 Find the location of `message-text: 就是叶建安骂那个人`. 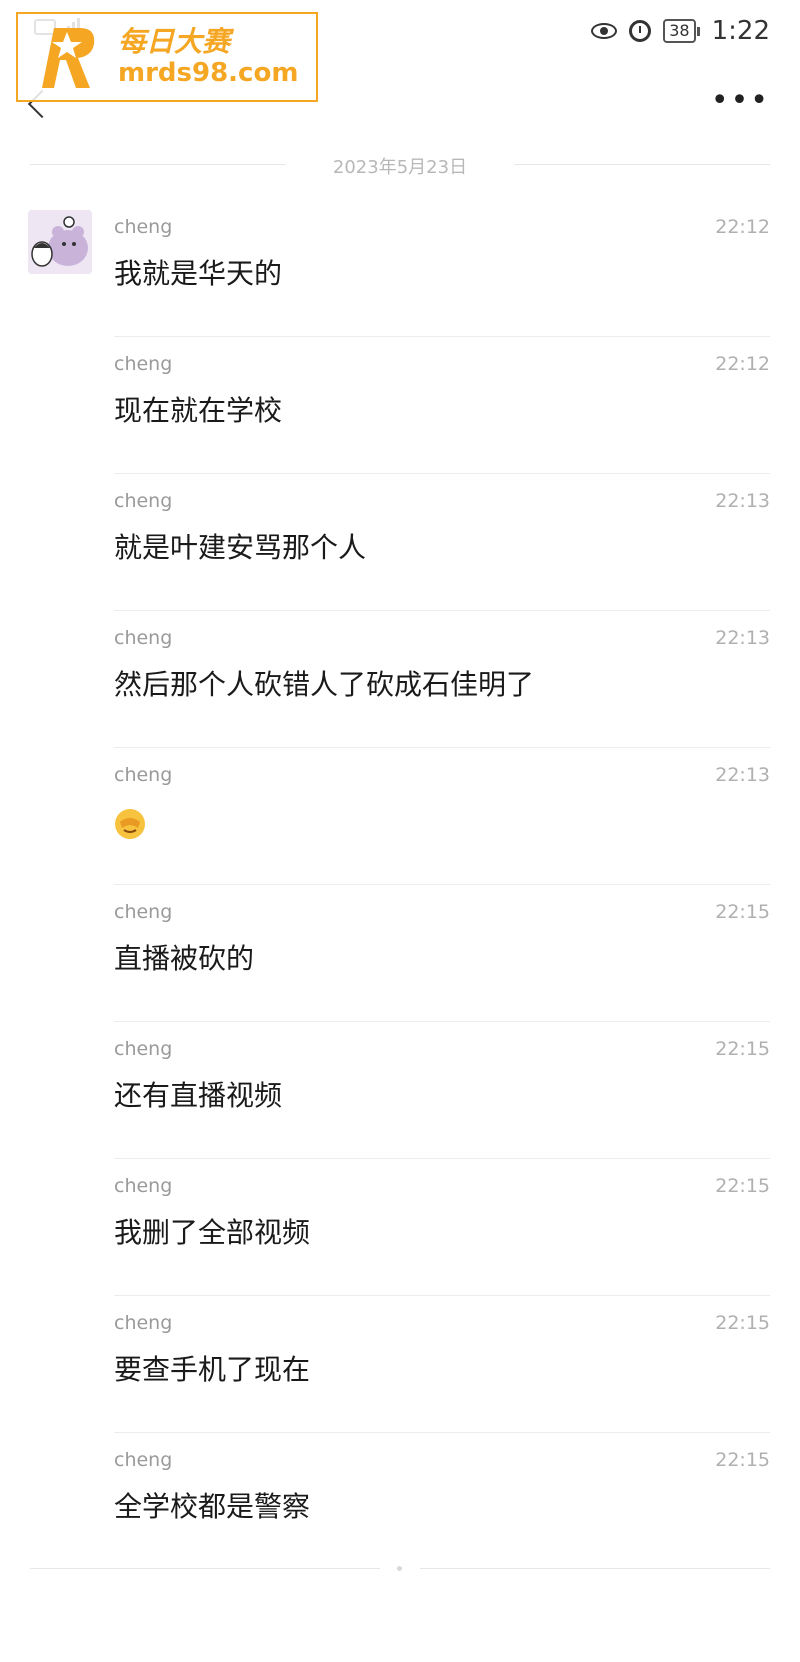

message-text: 就是叶建安骂那个人 is located at coordinates (240, 547).